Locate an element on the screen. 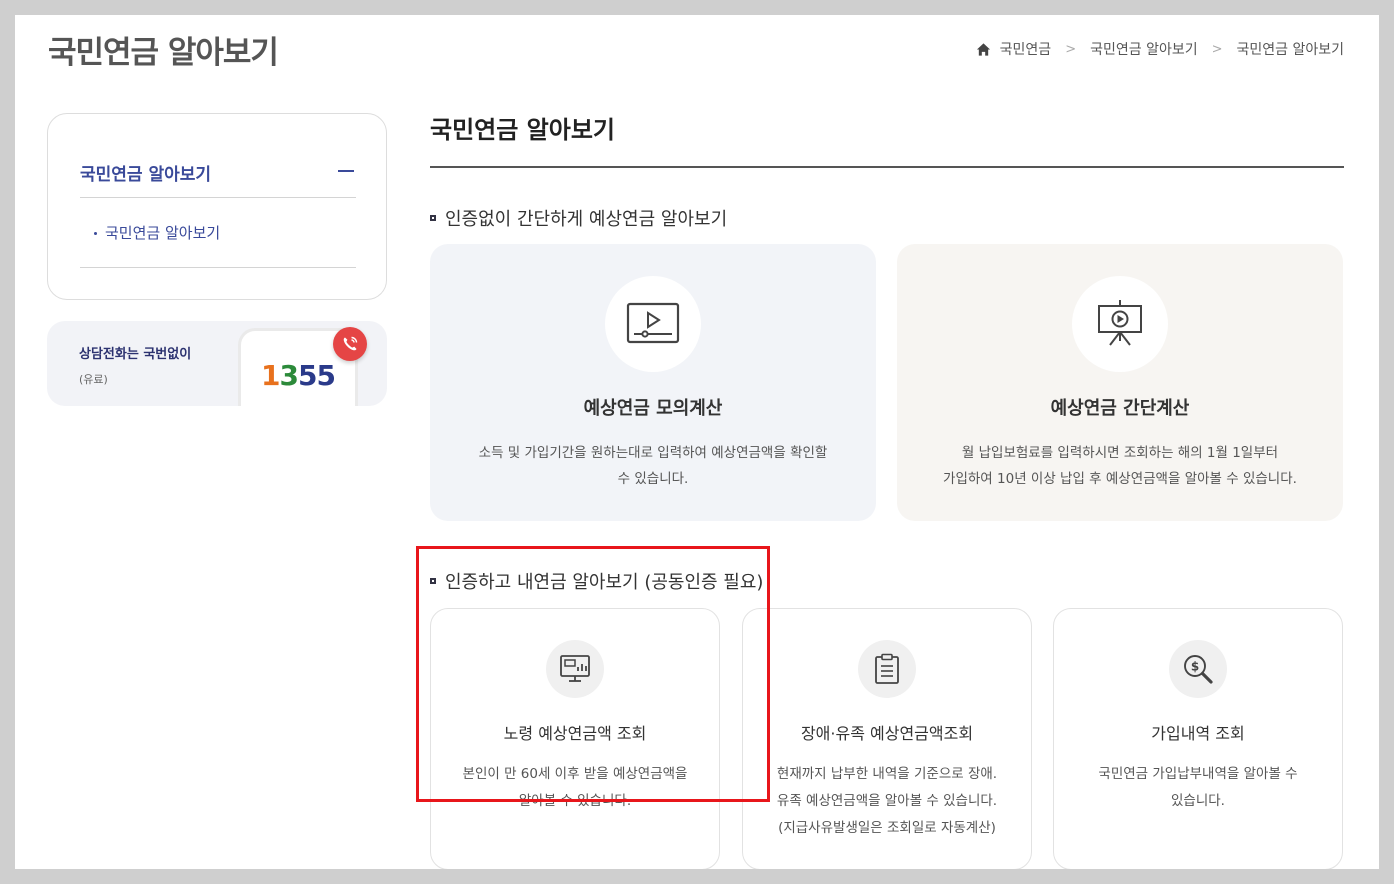 This screenshot has width=1394, height=884. section-heading-no-auth: 인증없이 간단하게 예상연금 알아보기 is located at coordinates (578, 218).